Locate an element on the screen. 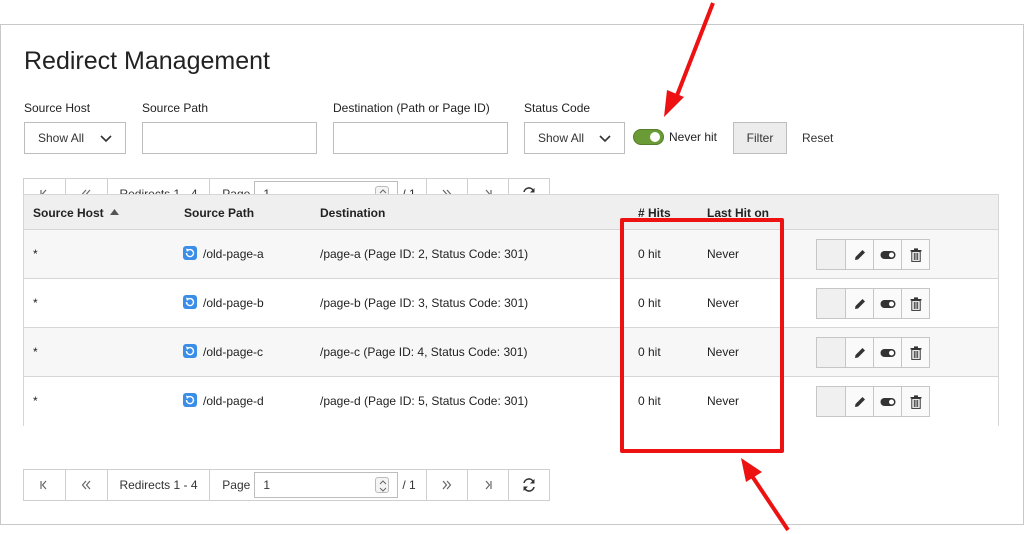  page-title: Redirect Management is located at coordinates (147, 61).